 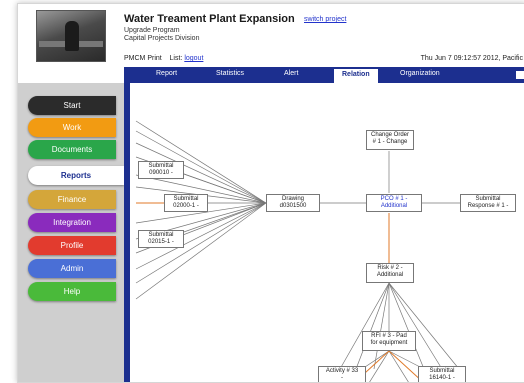 I want to click on datetime: Thu Jun 7 09:12:57 2012, Pacific, so click(x=471, y=58).